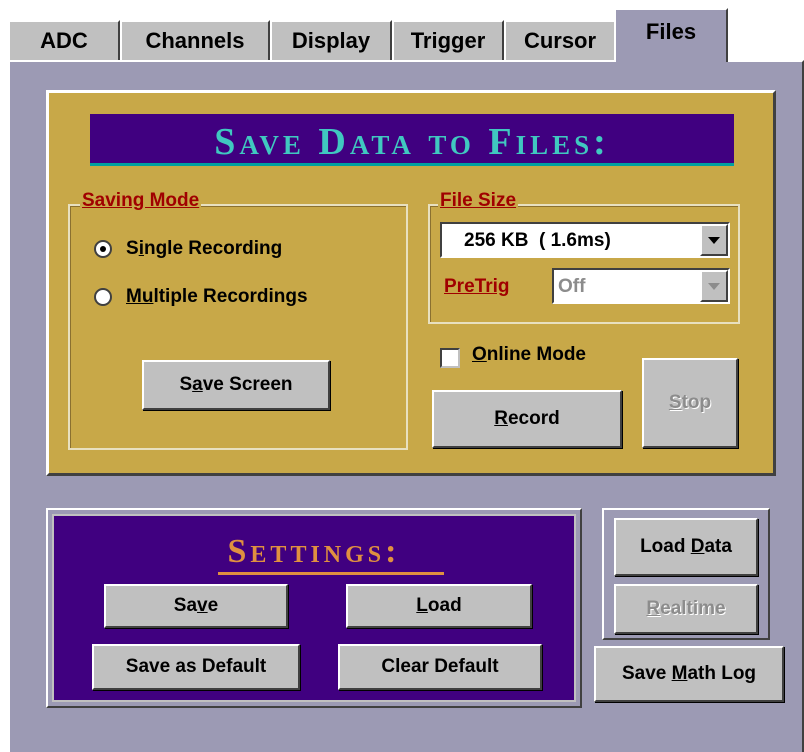  I want to click on multiple-recordings-label: Multiple Recordings, so click(217, 297).